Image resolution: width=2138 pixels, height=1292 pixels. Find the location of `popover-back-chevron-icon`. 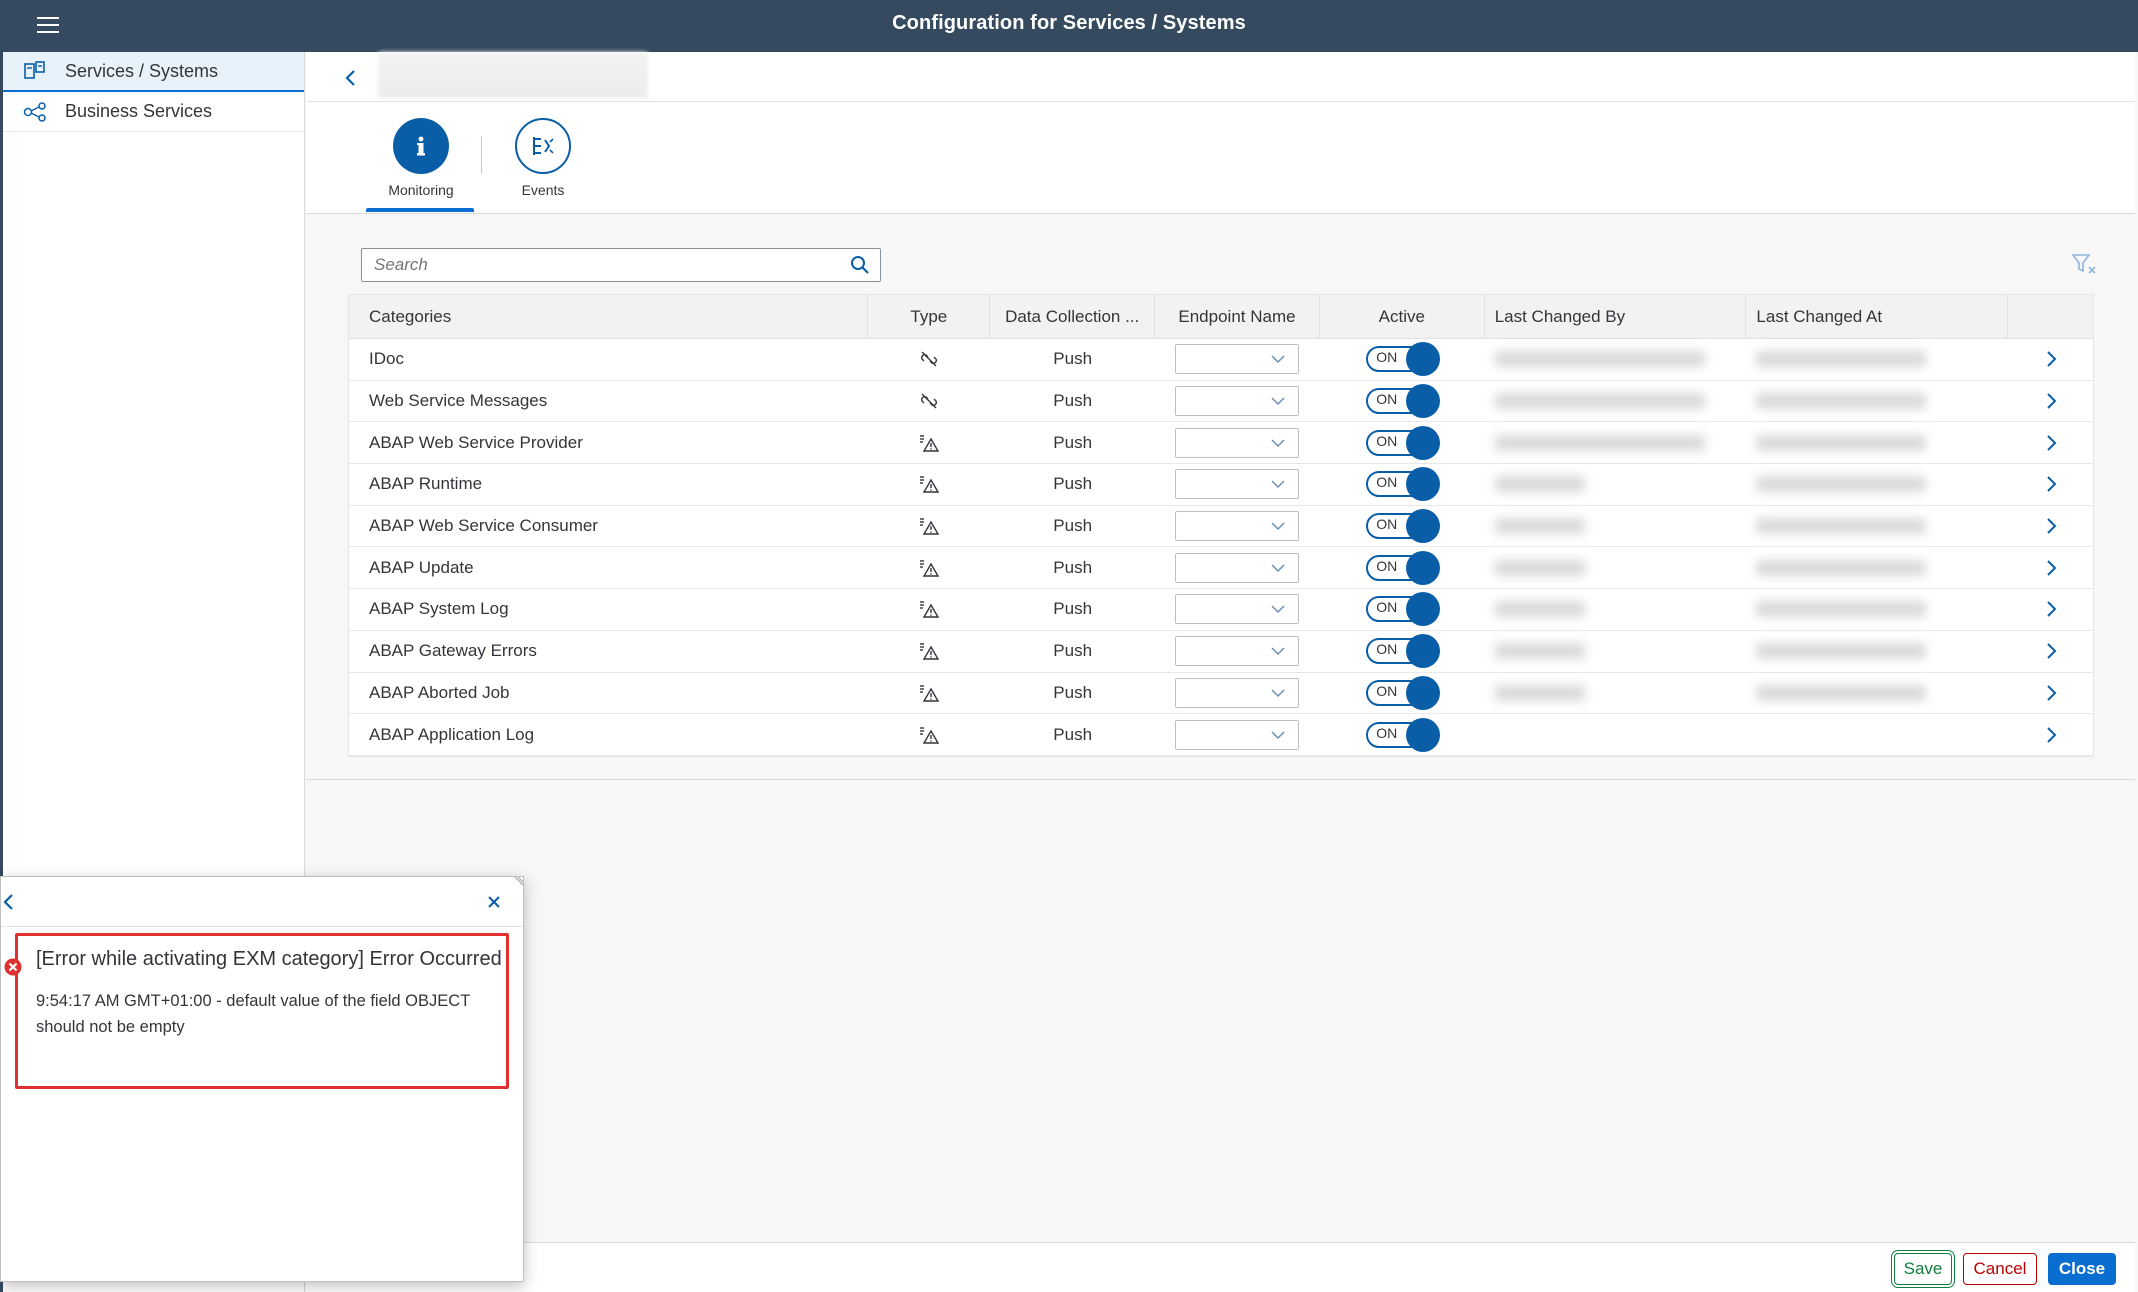

popover-back-chevron-icon is located at coordinates (11, 902).